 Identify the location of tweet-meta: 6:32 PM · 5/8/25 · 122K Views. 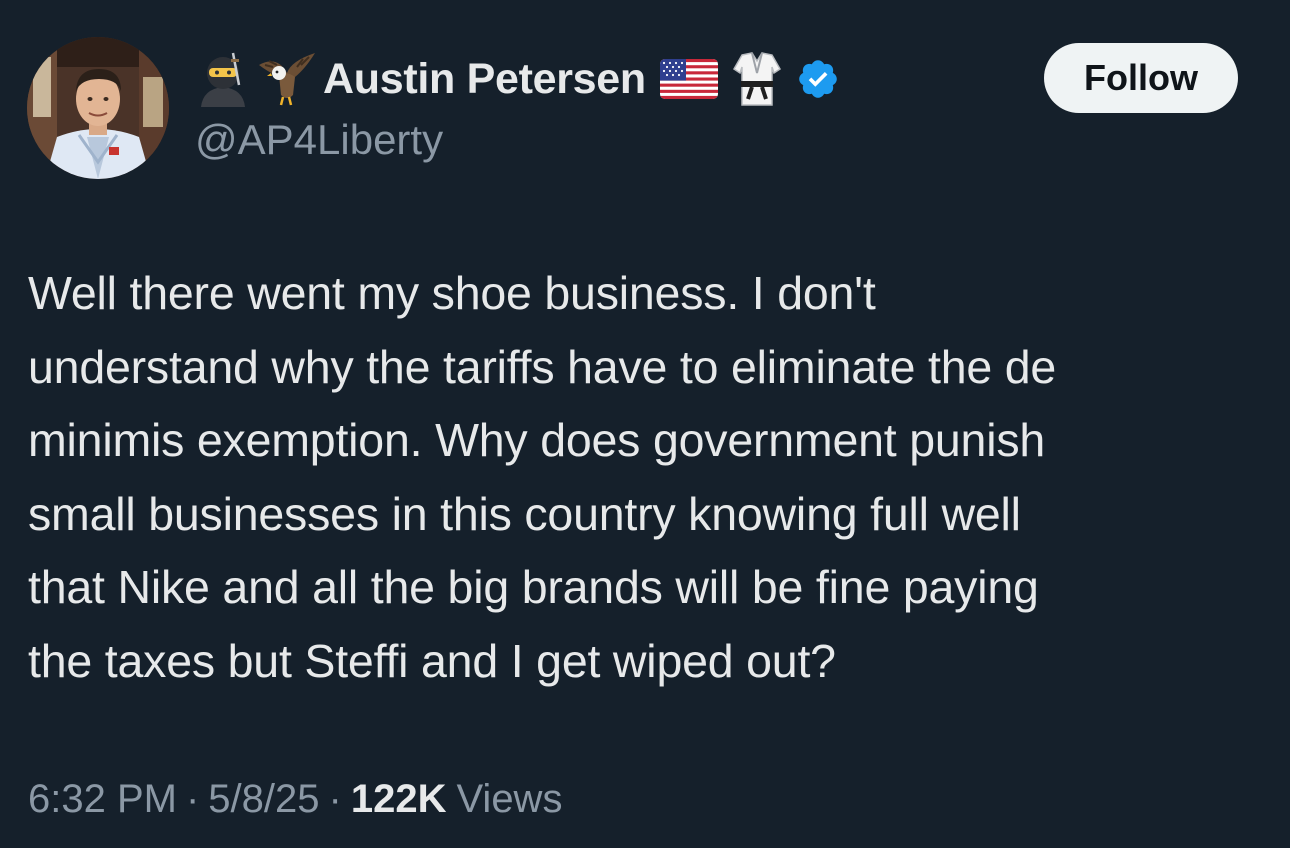
(295, 799).